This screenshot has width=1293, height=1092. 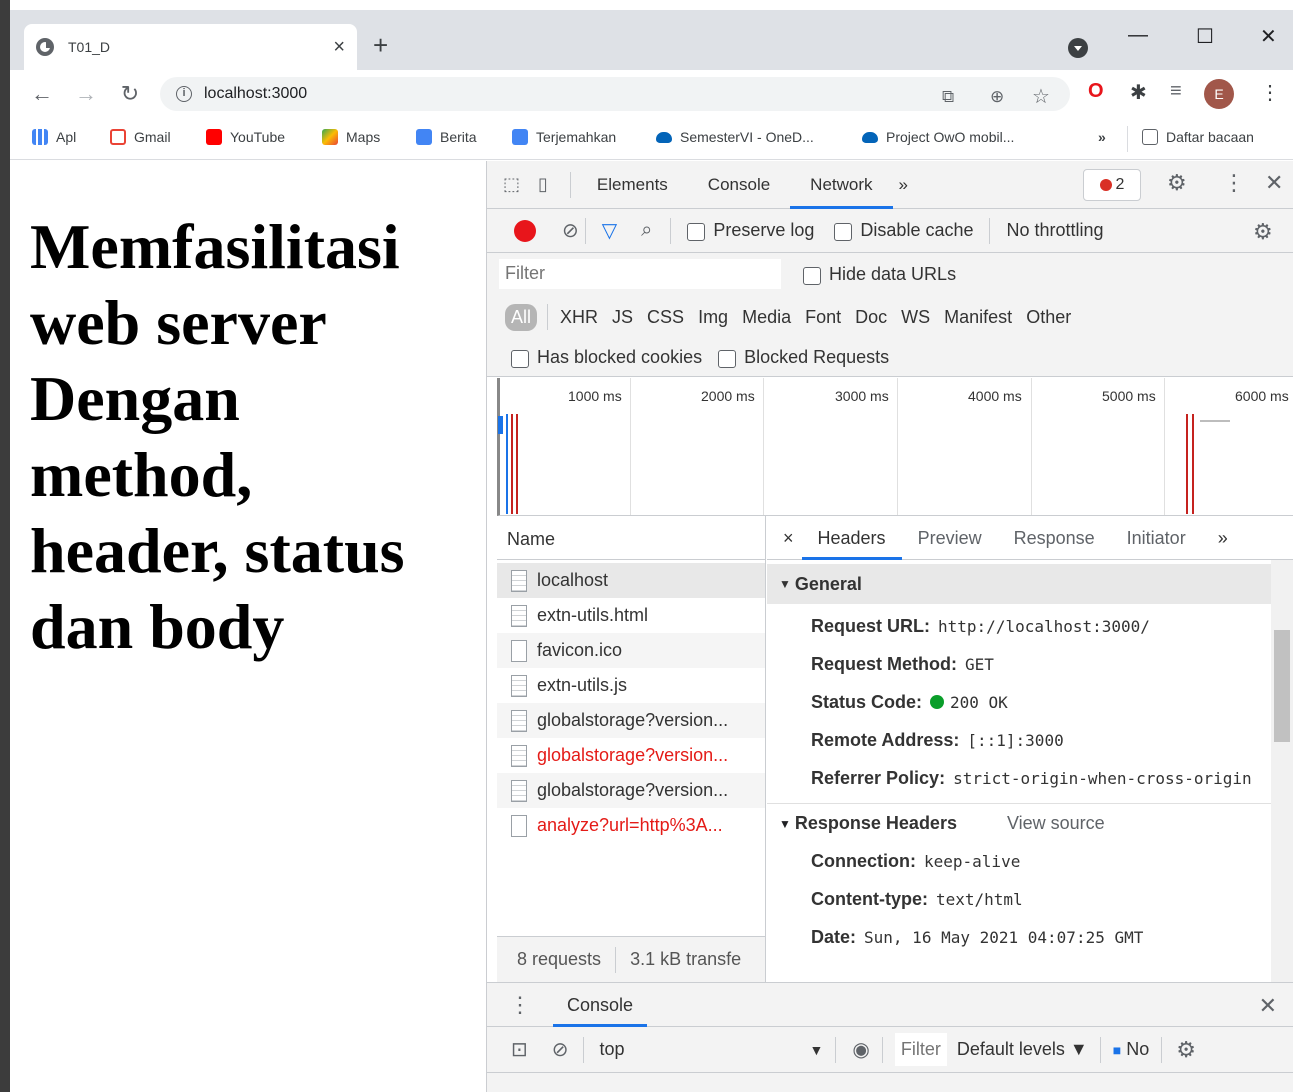 I want to click on more-tabs-button: », so click(x=903, y=185).